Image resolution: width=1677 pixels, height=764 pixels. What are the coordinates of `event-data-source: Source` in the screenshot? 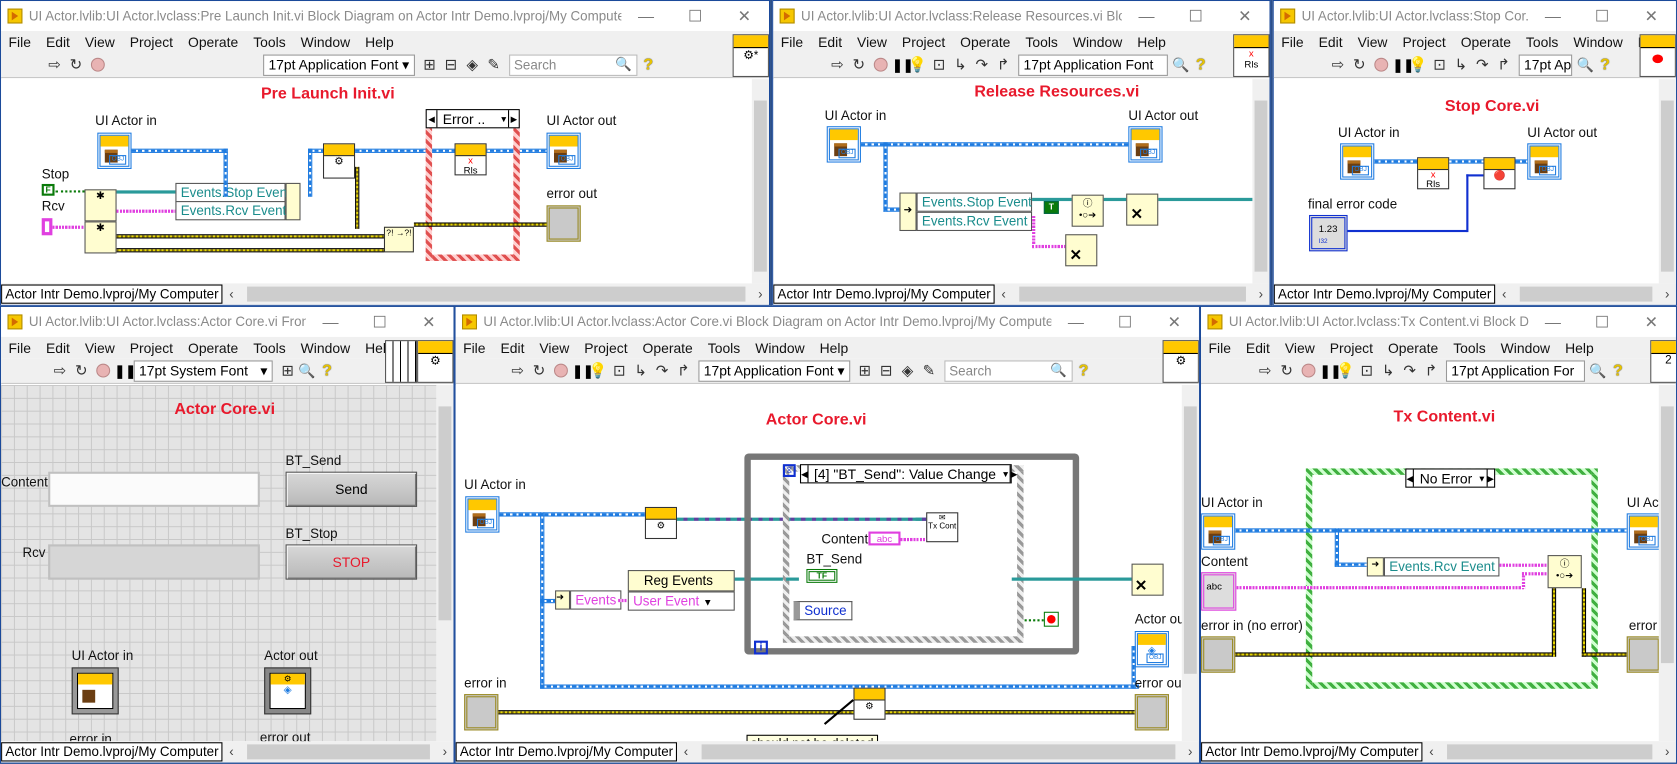 It's located at (822, 611).